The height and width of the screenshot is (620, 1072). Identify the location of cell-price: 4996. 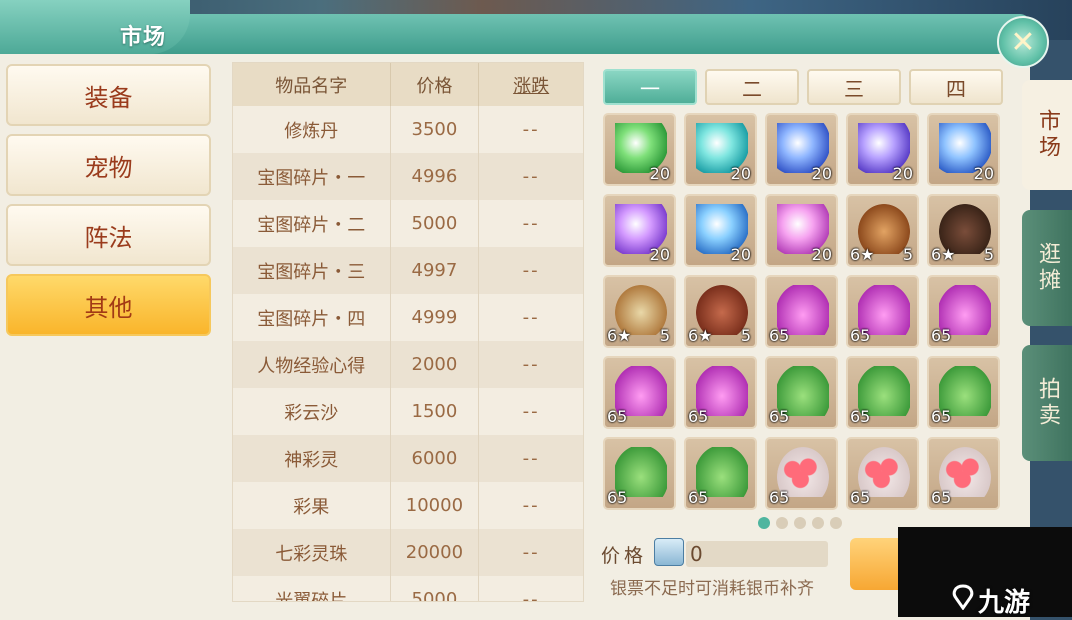
(435, 176).